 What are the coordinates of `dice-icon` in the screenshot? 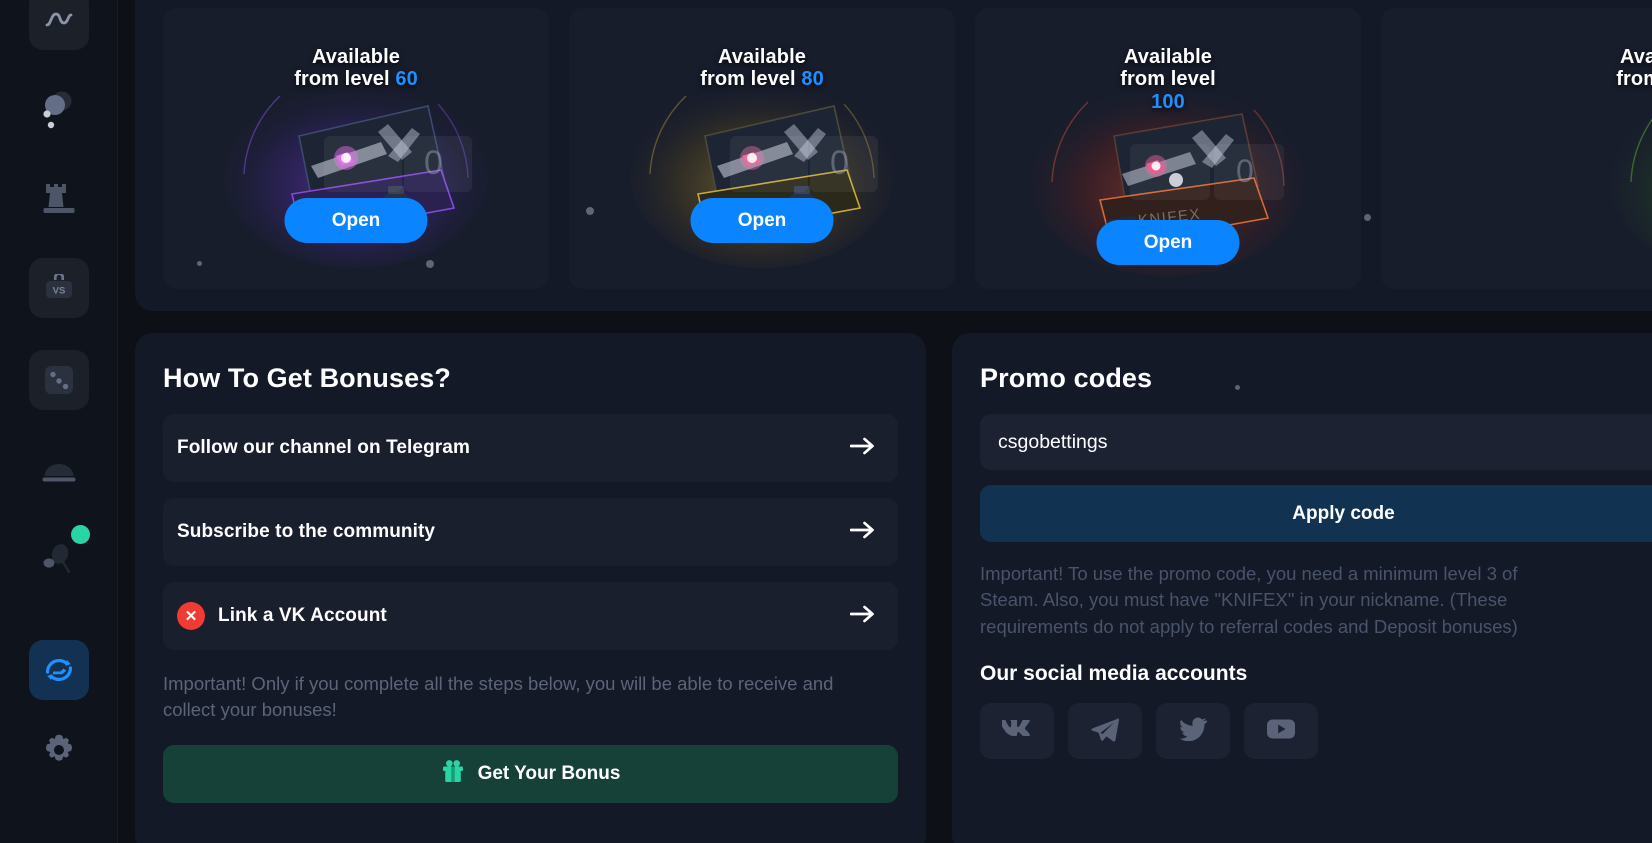 It's located at (59, 380).